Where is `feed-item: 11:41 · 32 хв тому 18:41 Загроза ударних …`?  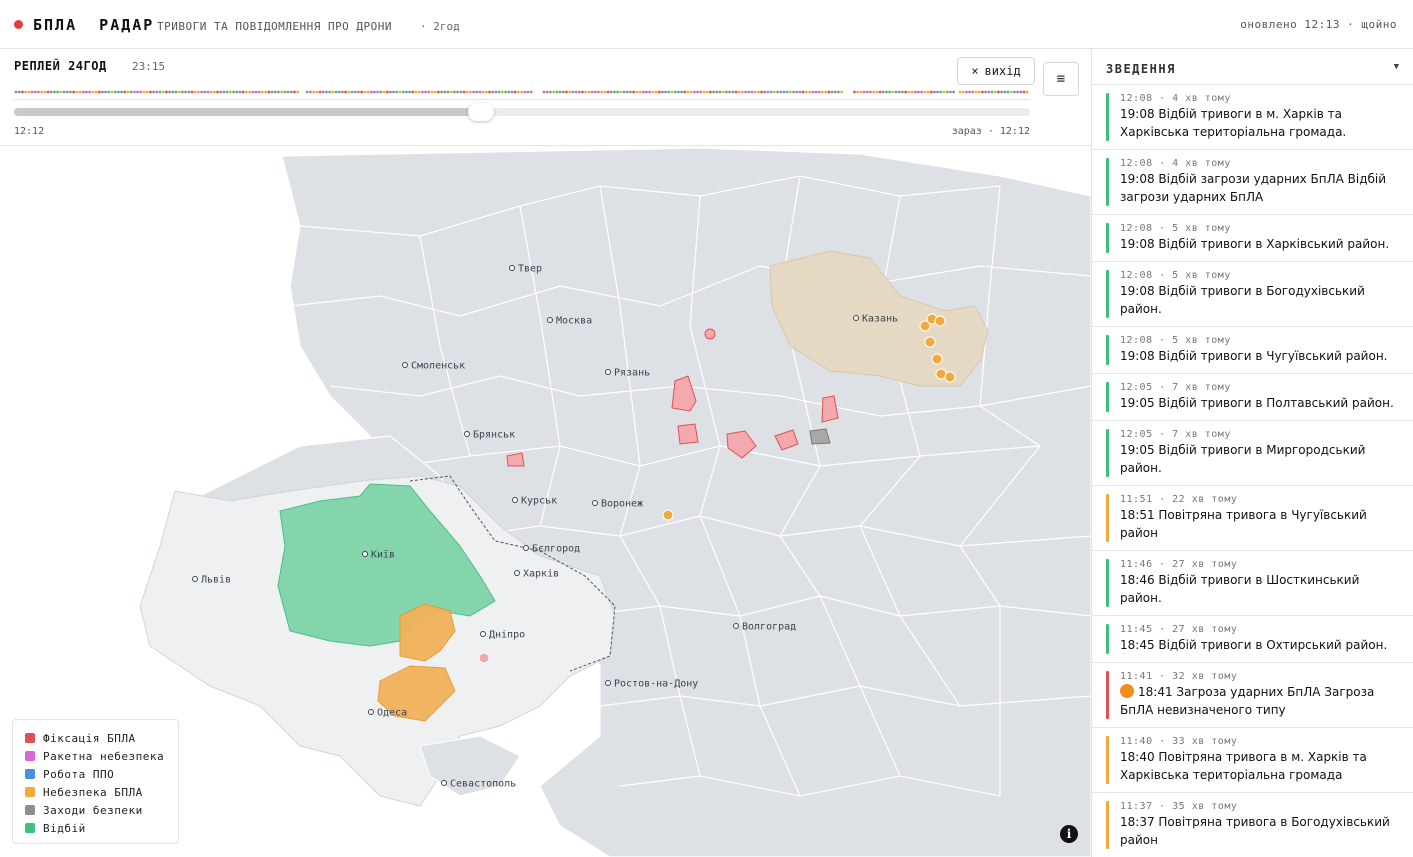 feed-item: 11:41 · 32 хв тому 18:41 Загроза ударних … is located at coordinates (1252, 695).